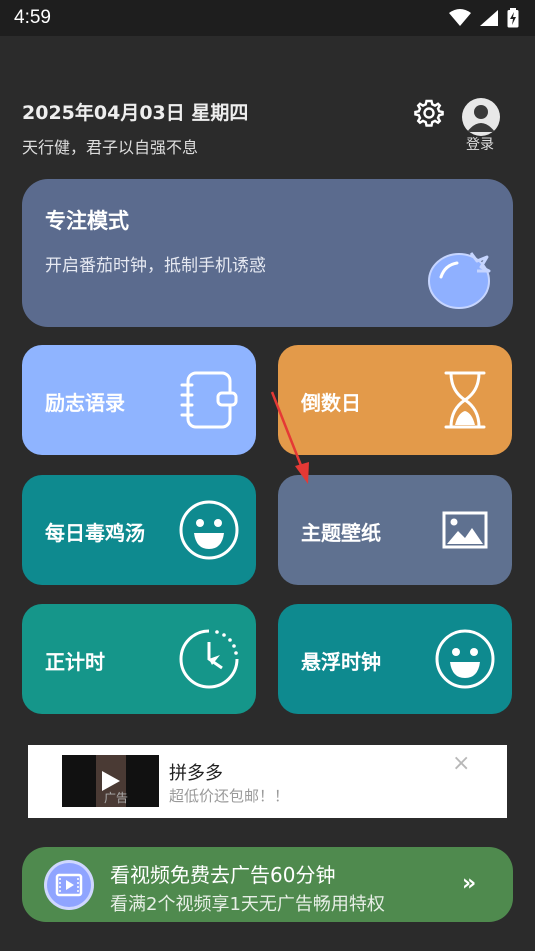  What do you see at coordinates (469, 883) in the screenshot?
I see `double-chevron-right-icon: »` at bounding box center [469, 883].